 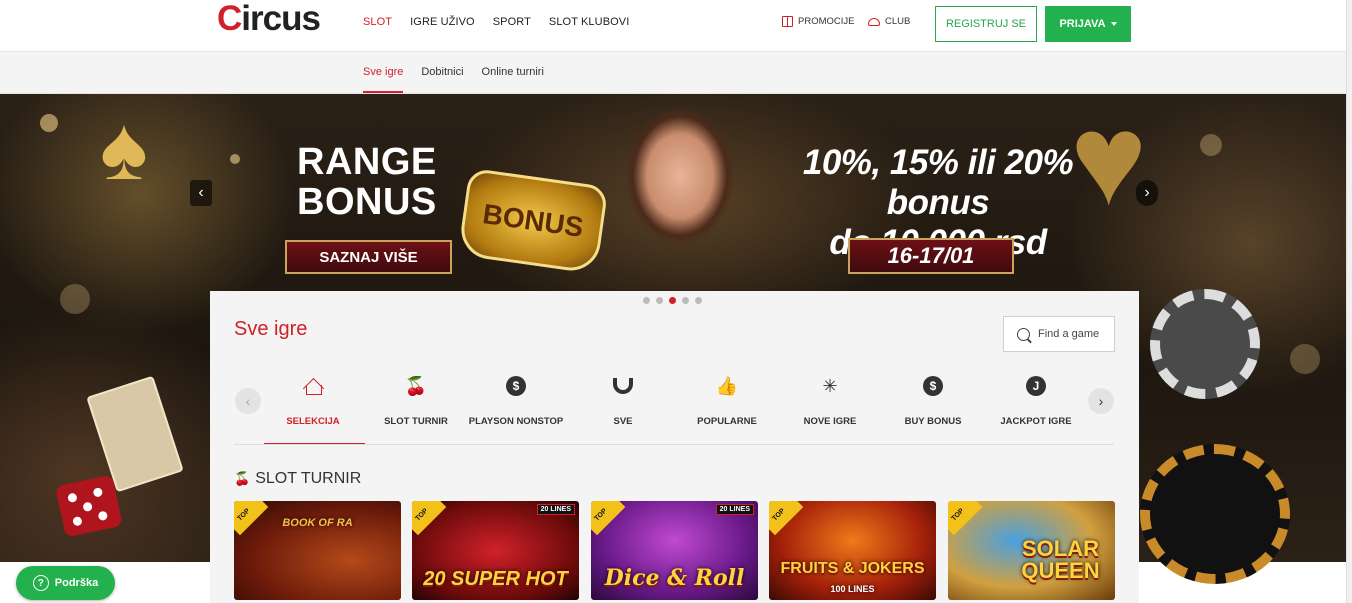 What do you see at coordinates (442, 72) in the screenshot?
I see `subnav-dobitnici: Dobitnici` at bounding box center [442, 72].